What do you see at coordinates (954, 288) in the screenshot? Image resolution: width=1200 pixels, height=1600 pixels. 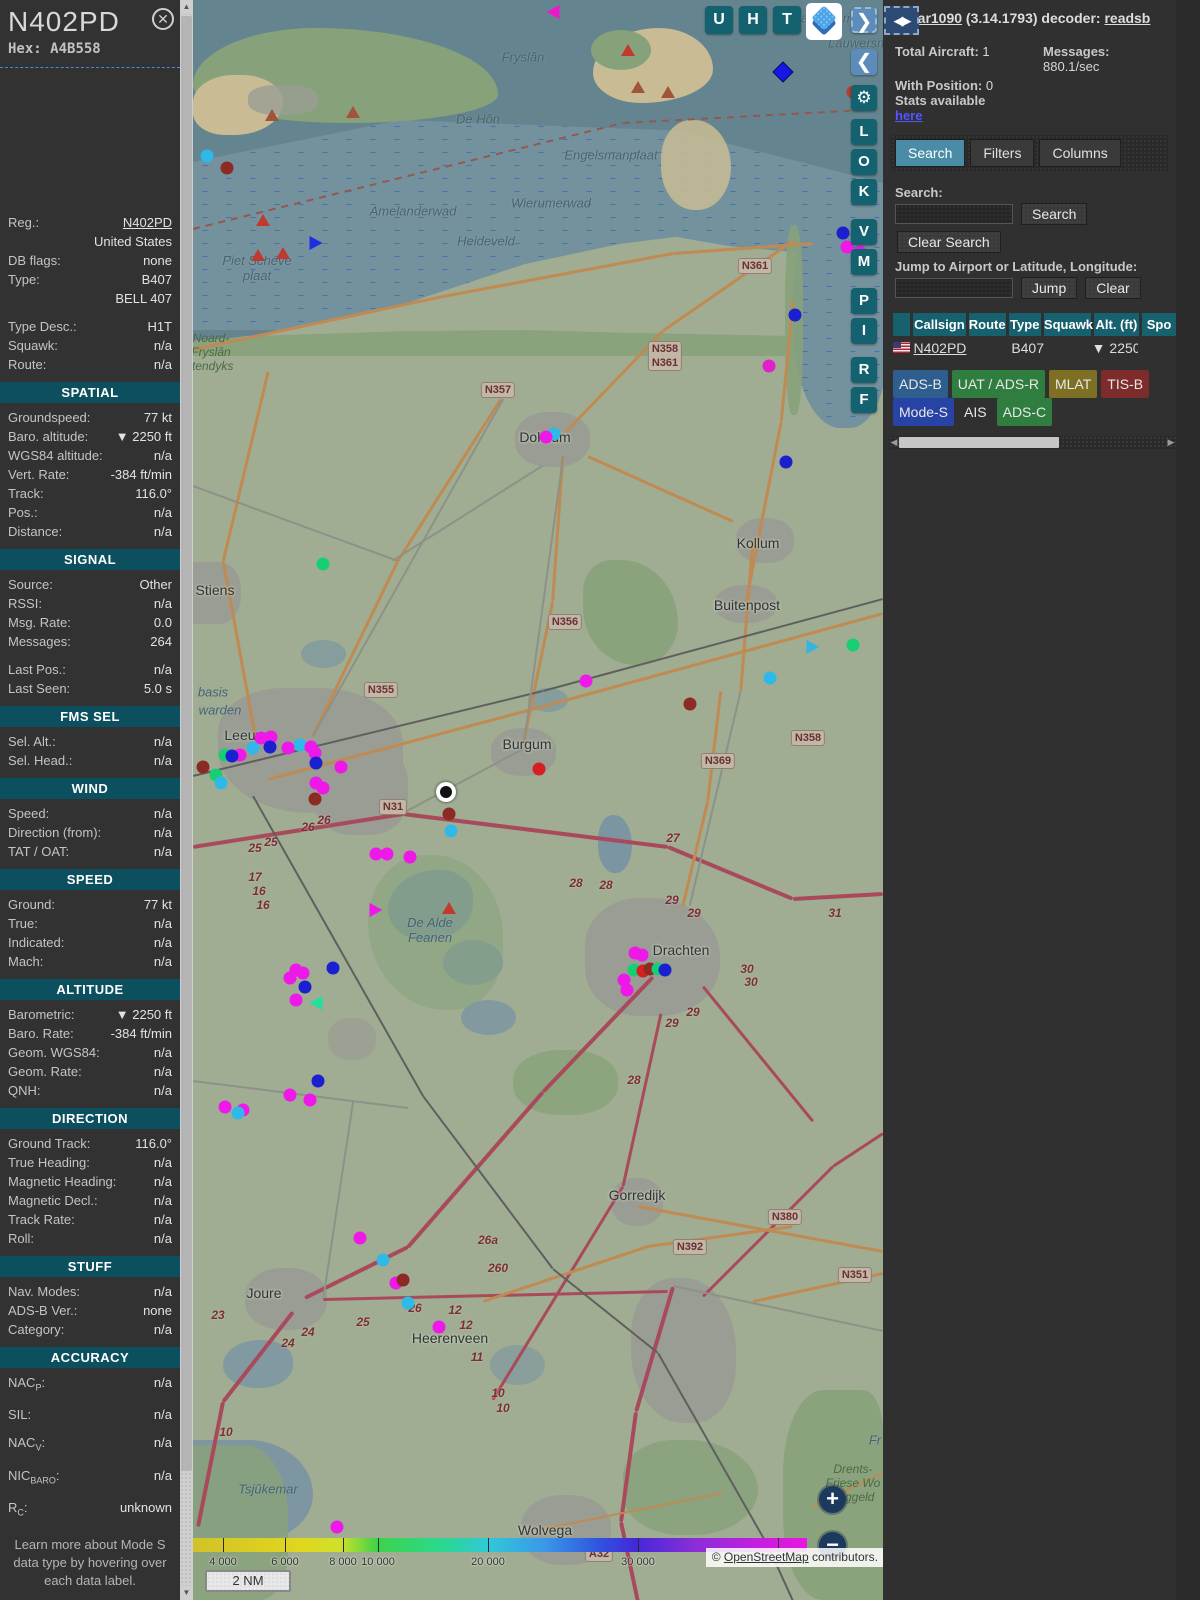 I see `jump-input` at bounding box center [954, 288].